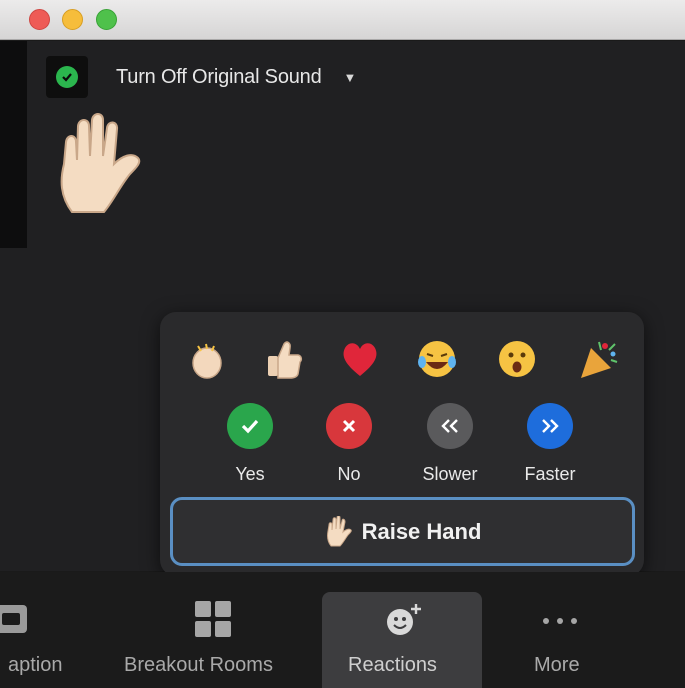 The width and height of the screenshot is (685, 688). What do you see at coordinates (13, 144) in the screenshot?
I see `video-edge` at bounding box center [13, 144].